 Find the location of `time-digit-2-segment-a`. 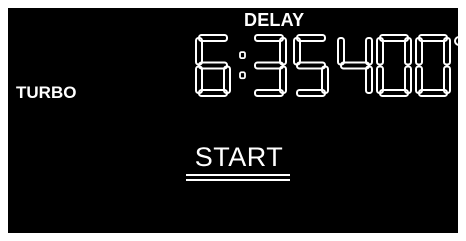

time-digit-2-segment-a is located at coordinates (311, 38).